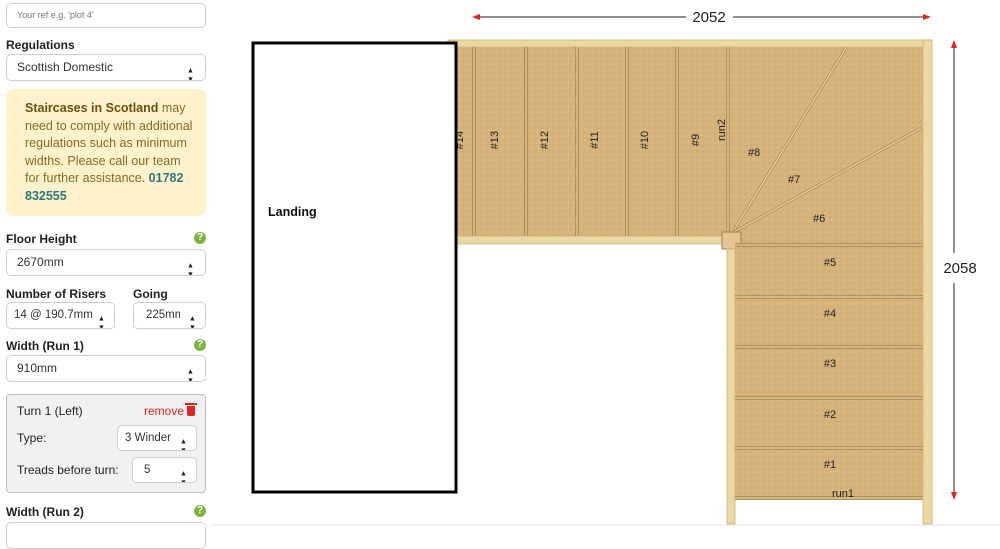 Image resolution: width=1000 pixels, height=549 pixels. I want to click on run2-tread-label: #9, so click(696, 140).